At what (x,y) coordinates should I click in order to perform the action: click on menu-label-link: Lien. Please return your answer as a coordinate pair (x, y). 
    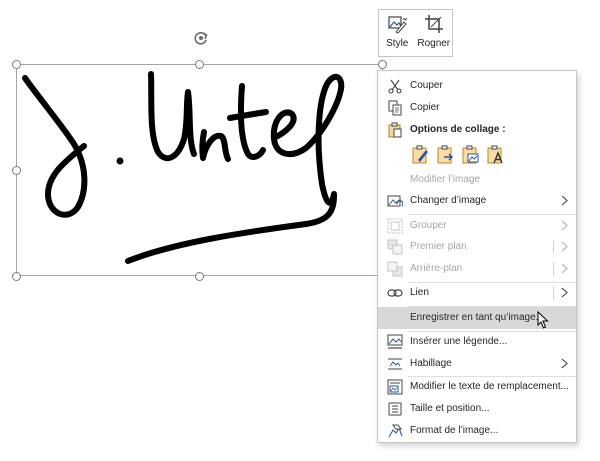
    Looking at the image, I should click on (419, 292).